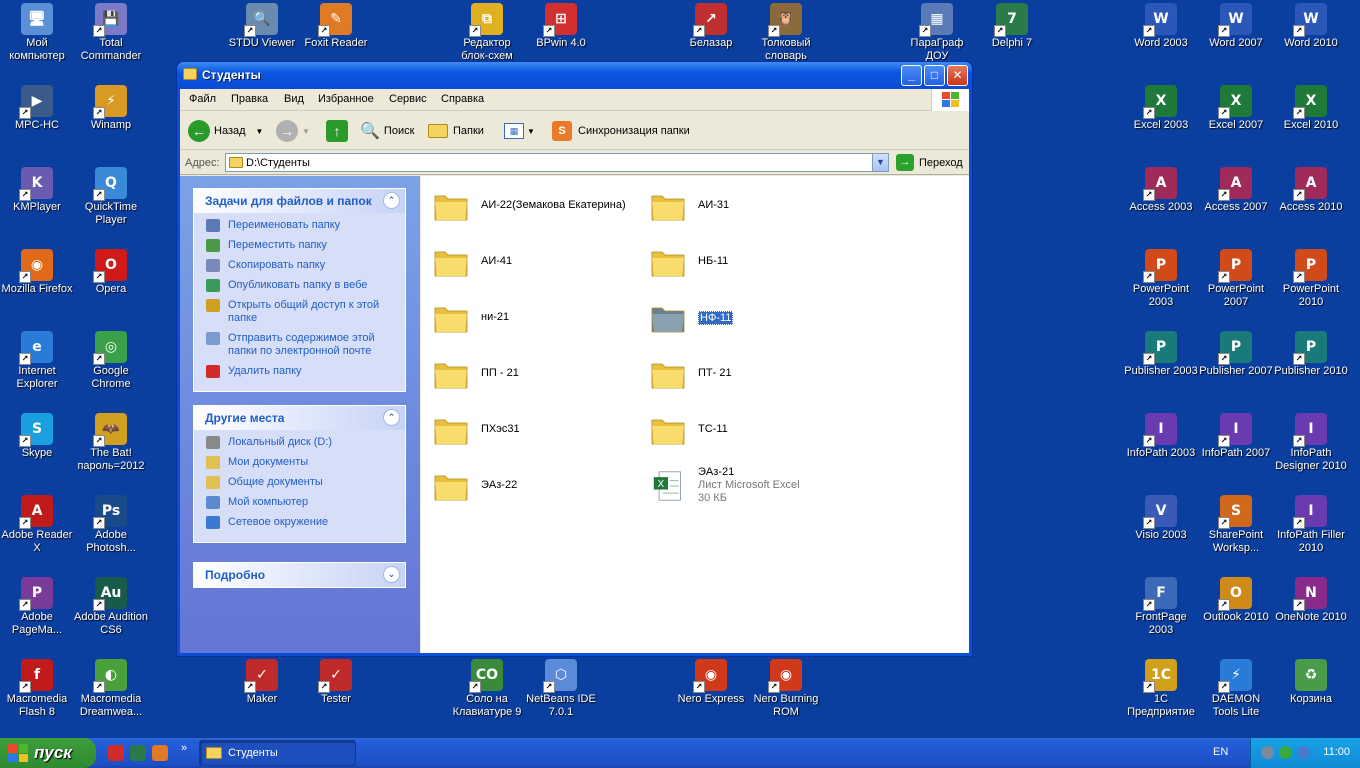 The height and width of the screenshot is (768, 1360). What do you see at coordinates (557, 162) in the screenshot?
I see `address-input: D:\Студенты ▼` at bounding box center [557, 162].